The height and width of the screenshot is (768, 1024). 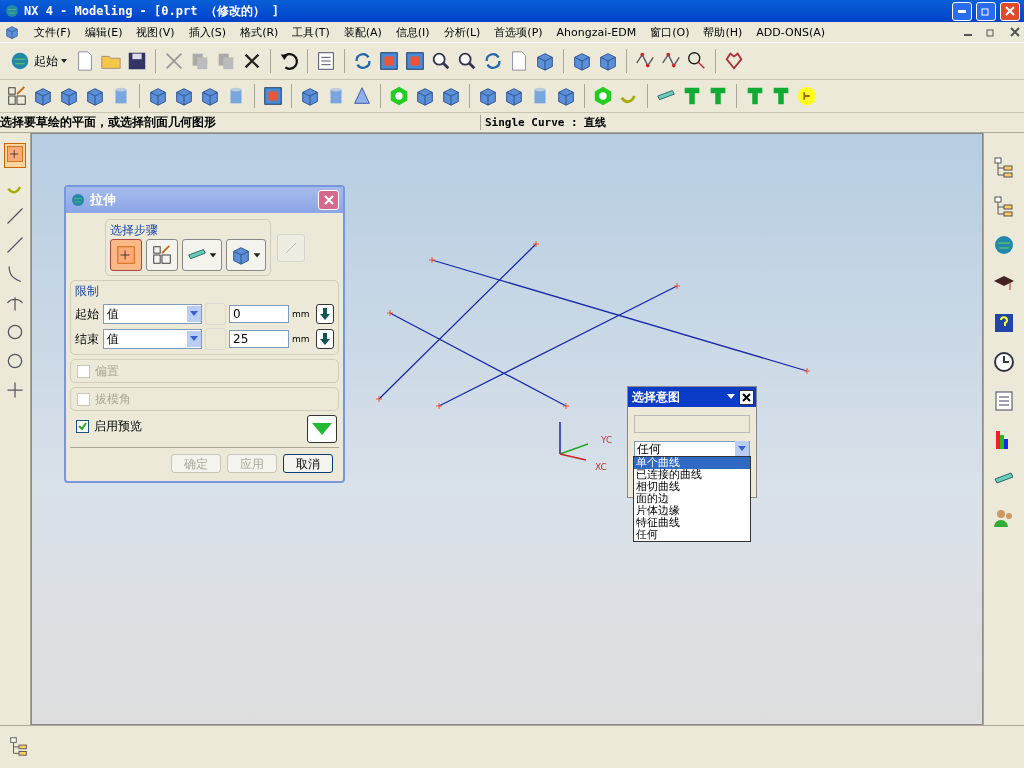 What do you see at coordinates (108, 122) in the screenshot?
I see `prompt-text: 选择要草绘的平面，或选择剖面几何图形` at bounding box center [108, 122].